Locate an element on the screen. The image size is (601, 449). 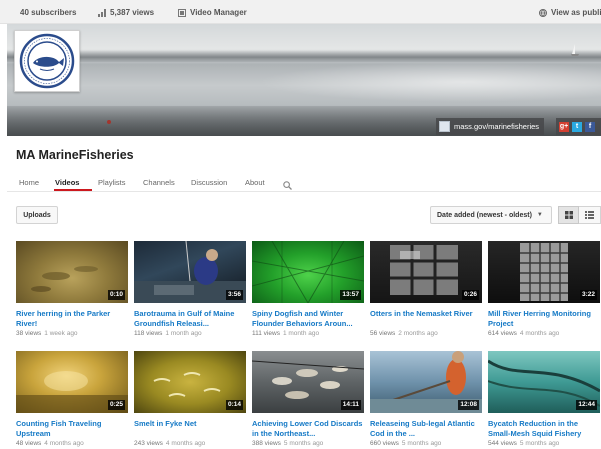
video-meta: 56 views 2 months ago is located at coordinates (404, 333).